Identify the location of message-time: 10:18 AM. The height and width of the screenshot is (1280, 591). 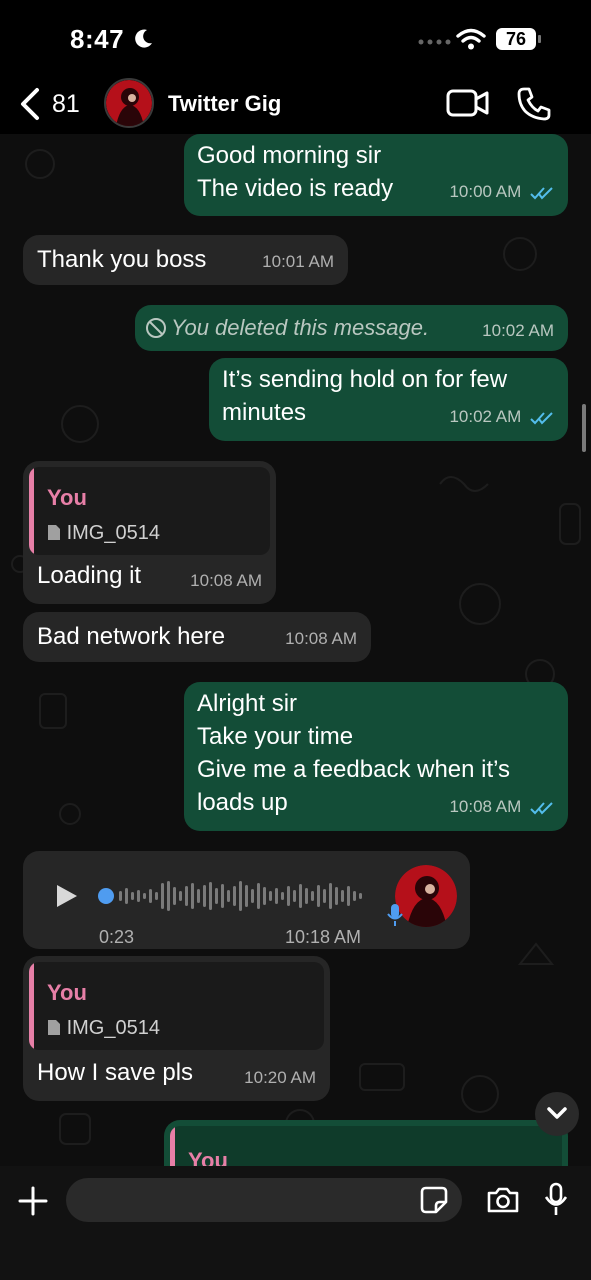
(323, 937).